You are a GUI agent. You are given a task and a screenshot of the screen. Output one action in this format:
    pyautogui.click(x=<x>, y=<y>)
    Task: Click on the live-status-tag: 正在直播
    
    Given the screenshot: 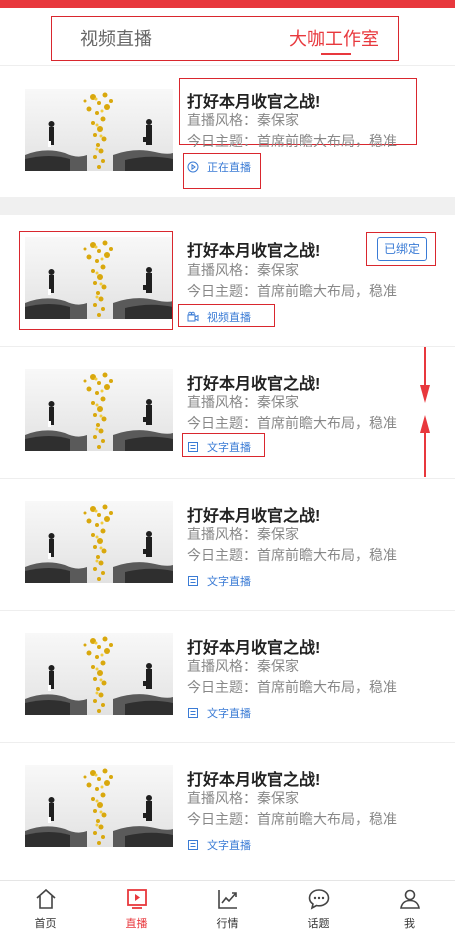 What is the action you would take?
    pyautogui.click(x=219, y=167)
    